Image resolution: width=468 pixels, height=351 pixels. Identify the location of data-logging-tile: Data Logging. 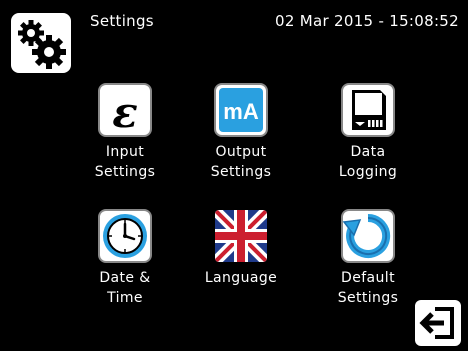
(368, 140).